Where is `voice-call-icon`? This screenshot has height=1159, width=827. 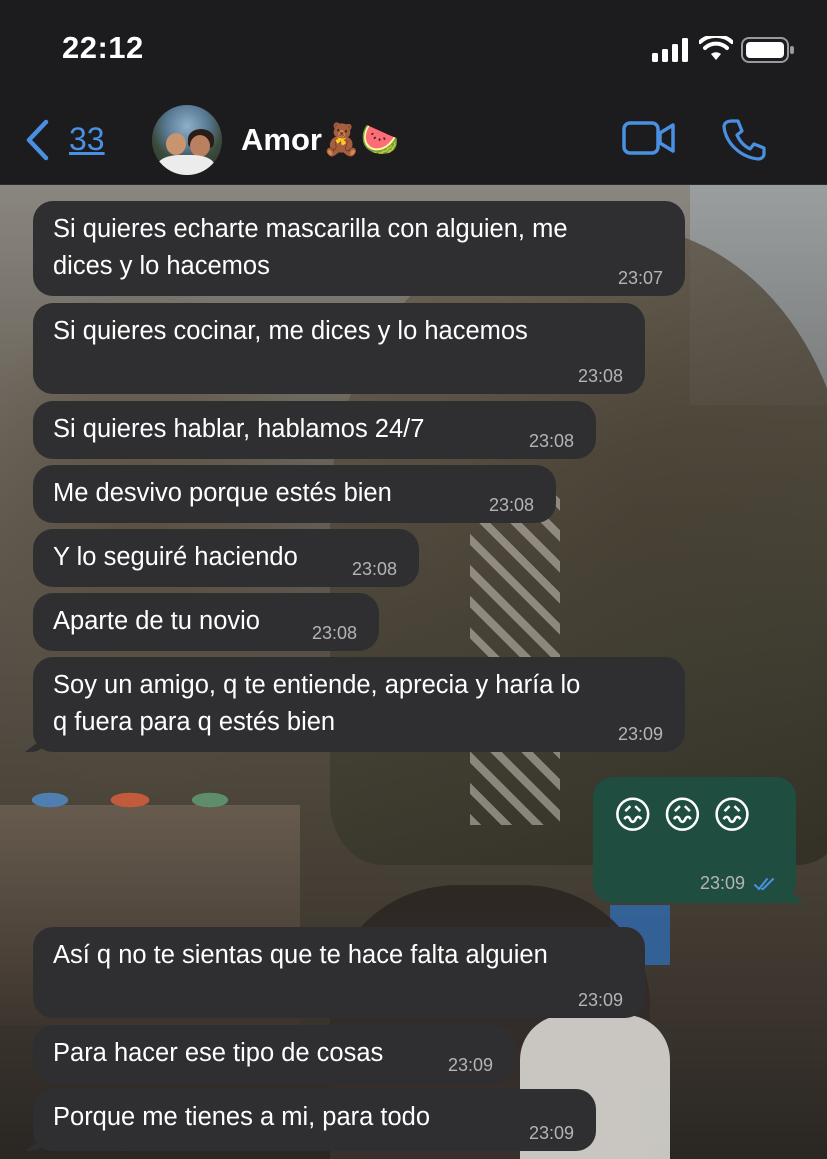
voice-call-icon is located at coordinates (744, 139).